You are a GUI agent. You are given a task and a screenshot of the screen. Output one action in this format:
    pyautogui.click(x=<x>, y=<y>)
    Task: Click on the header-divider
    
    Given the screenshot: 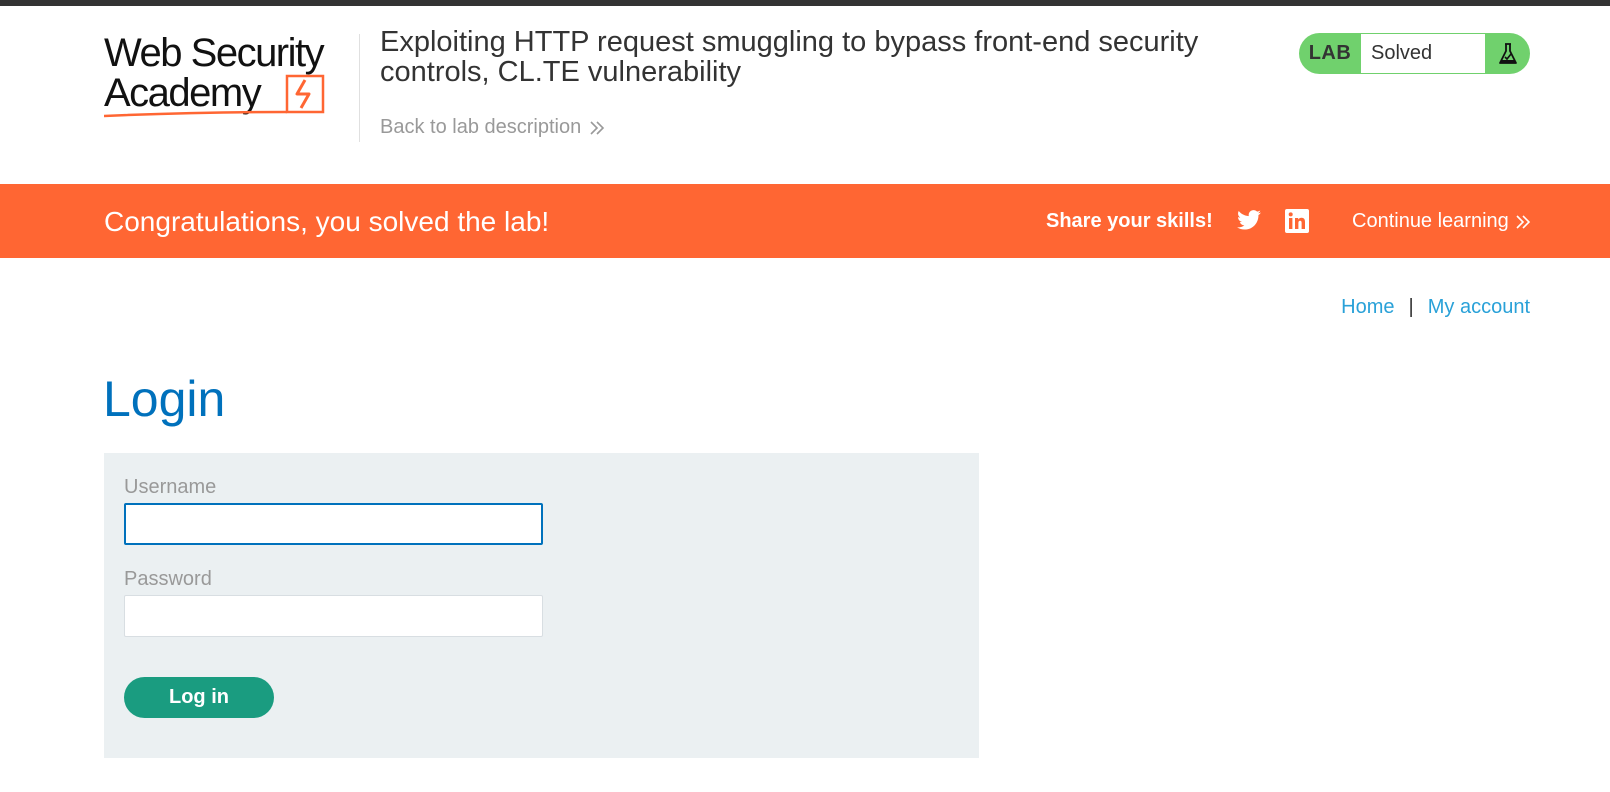 What is the action you would take?
    pyautogui.click(x=359, y=88)
    